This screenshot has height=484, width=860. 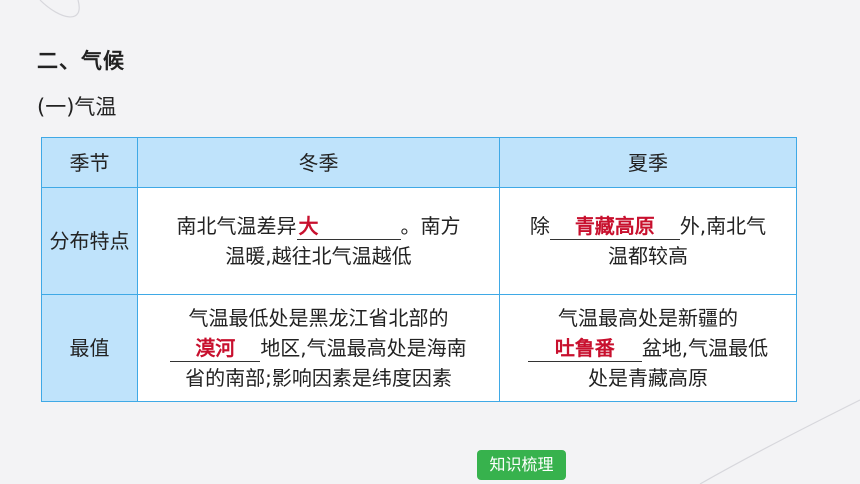 What do you see at coordinates (348, 226) in the screenshot?
I see `answer-blank: 大` at bounding box center [348, 226].